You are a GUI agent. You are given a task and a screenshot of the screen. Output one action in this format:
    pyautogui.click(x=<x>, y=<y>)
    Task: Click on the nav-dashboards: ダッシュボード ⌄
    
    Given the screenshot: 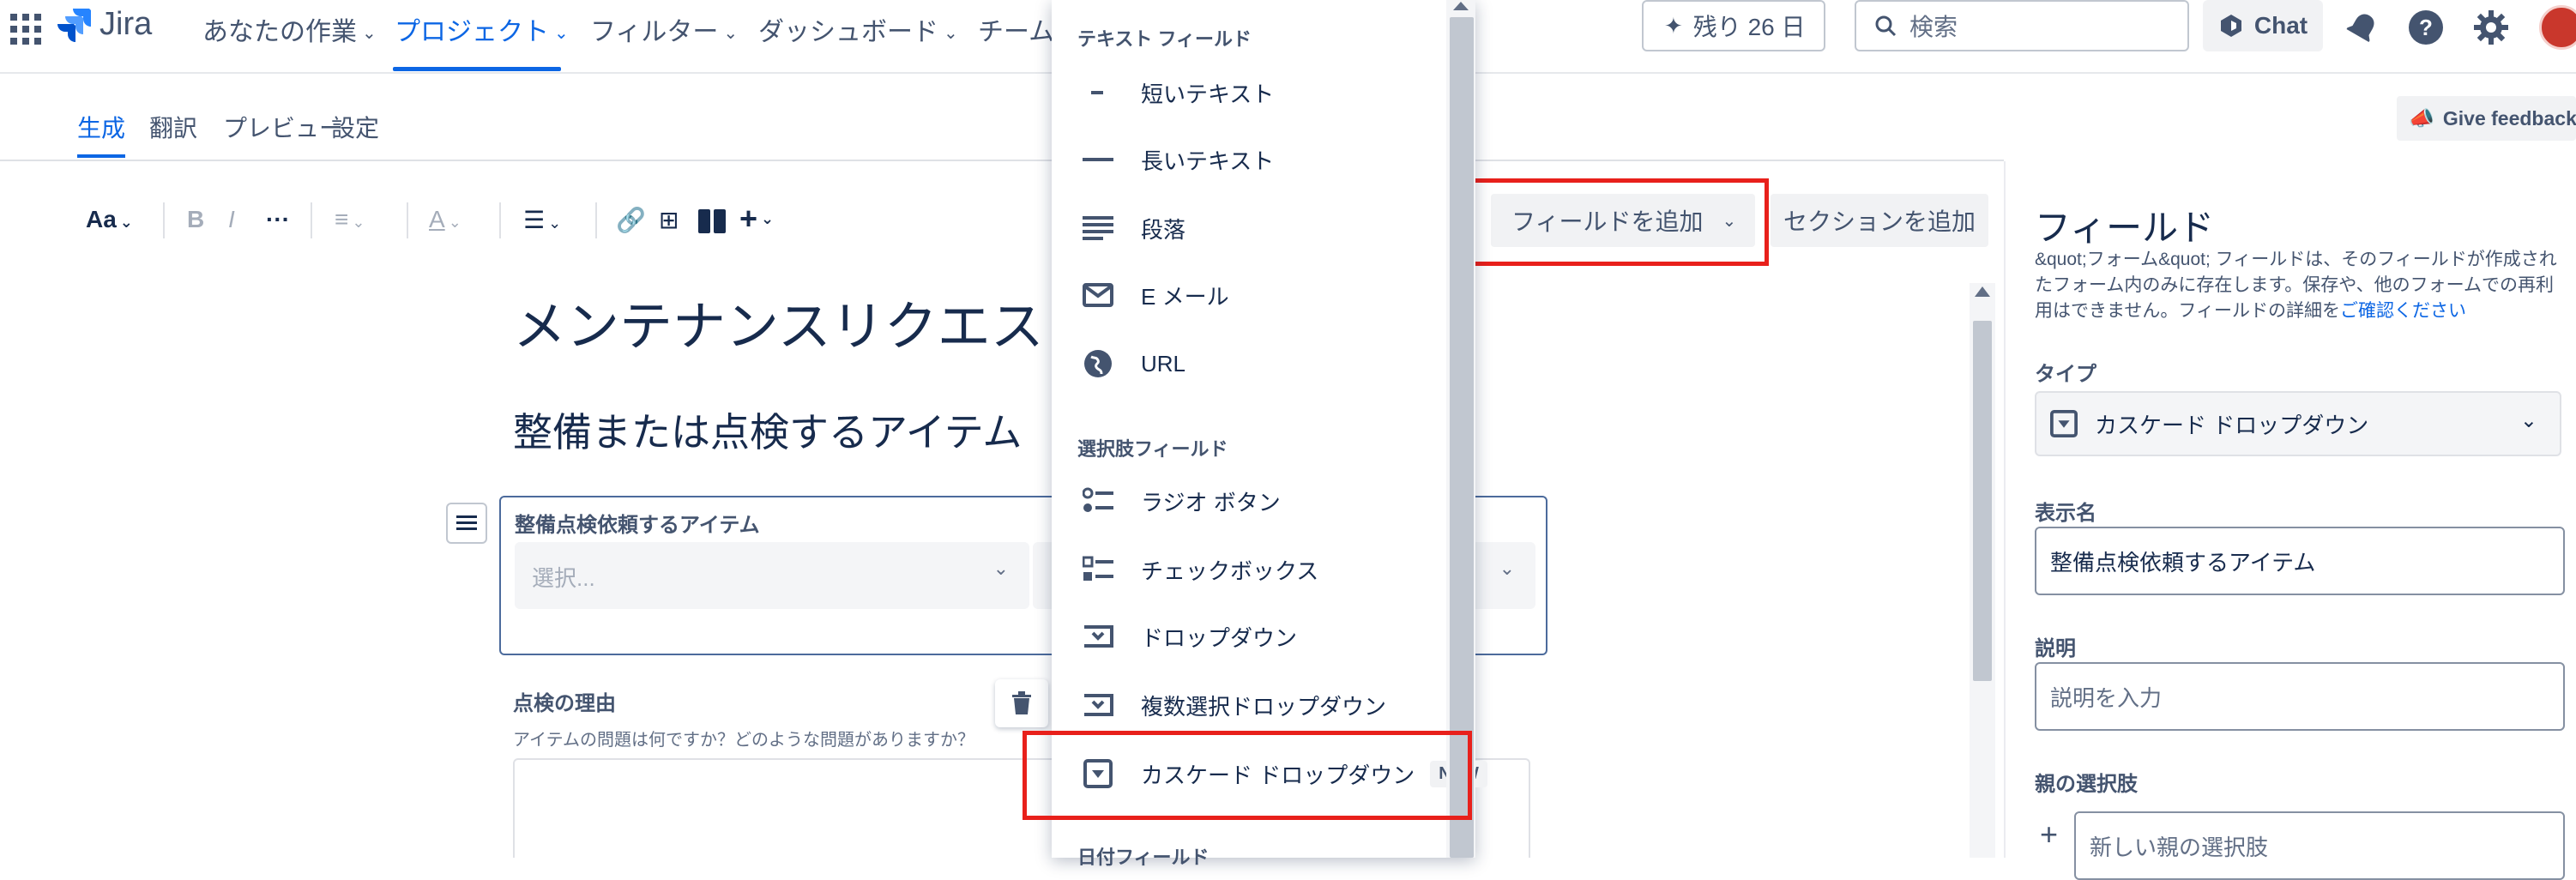 What is the action you would take?
    pyautogui.click(x=858, y=29)
    